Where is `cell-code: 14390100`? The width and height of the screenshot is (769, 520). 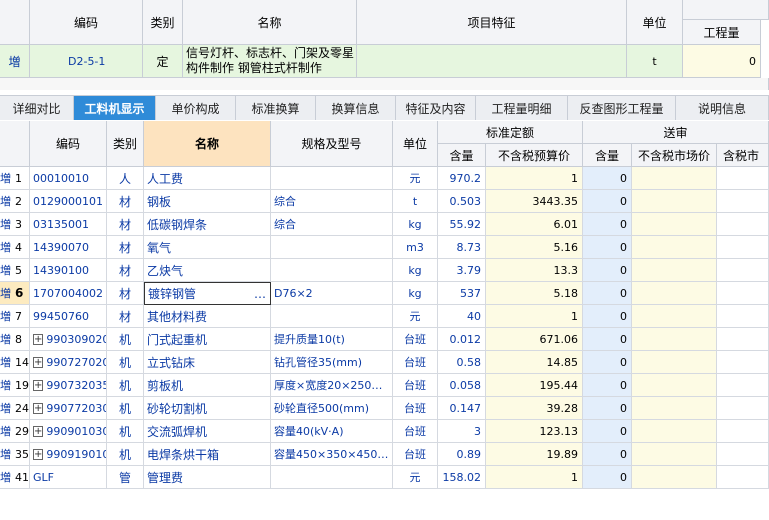
cell-code: 14390100 is located at coordinates (68, 270).